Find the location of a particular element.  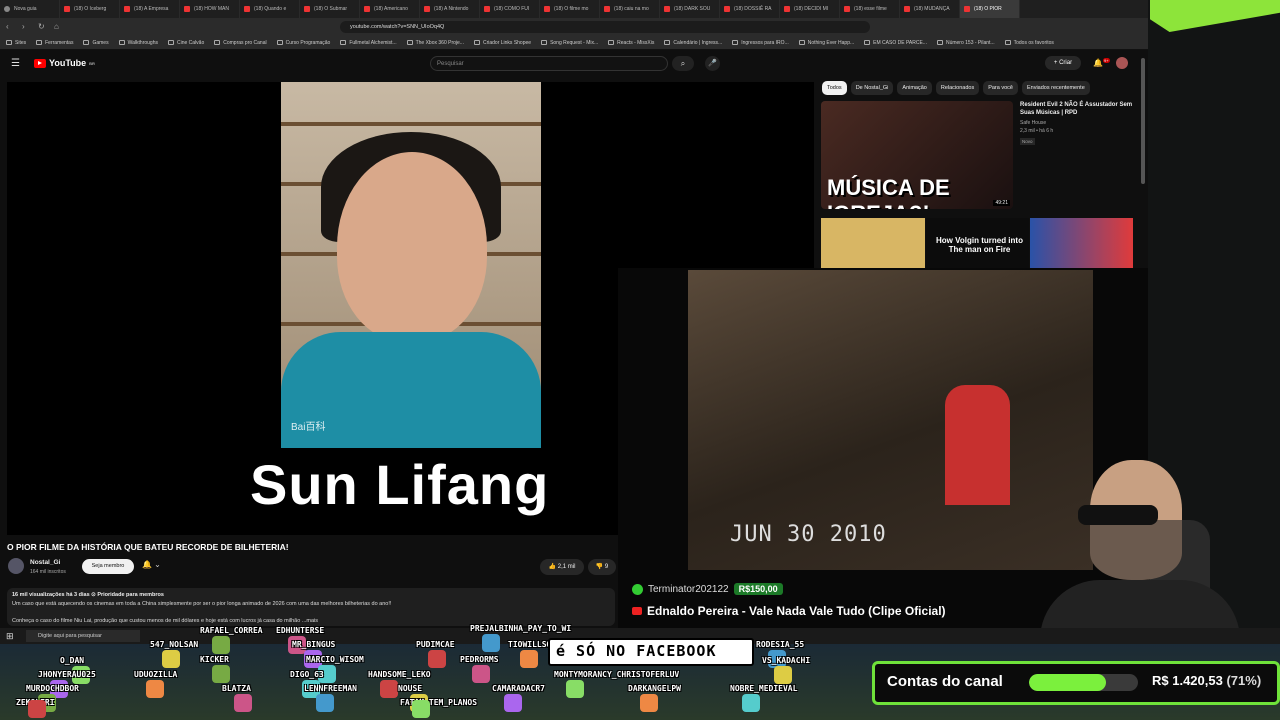

browser-tab: (18) Quando e is located at coordinates (270, 9).